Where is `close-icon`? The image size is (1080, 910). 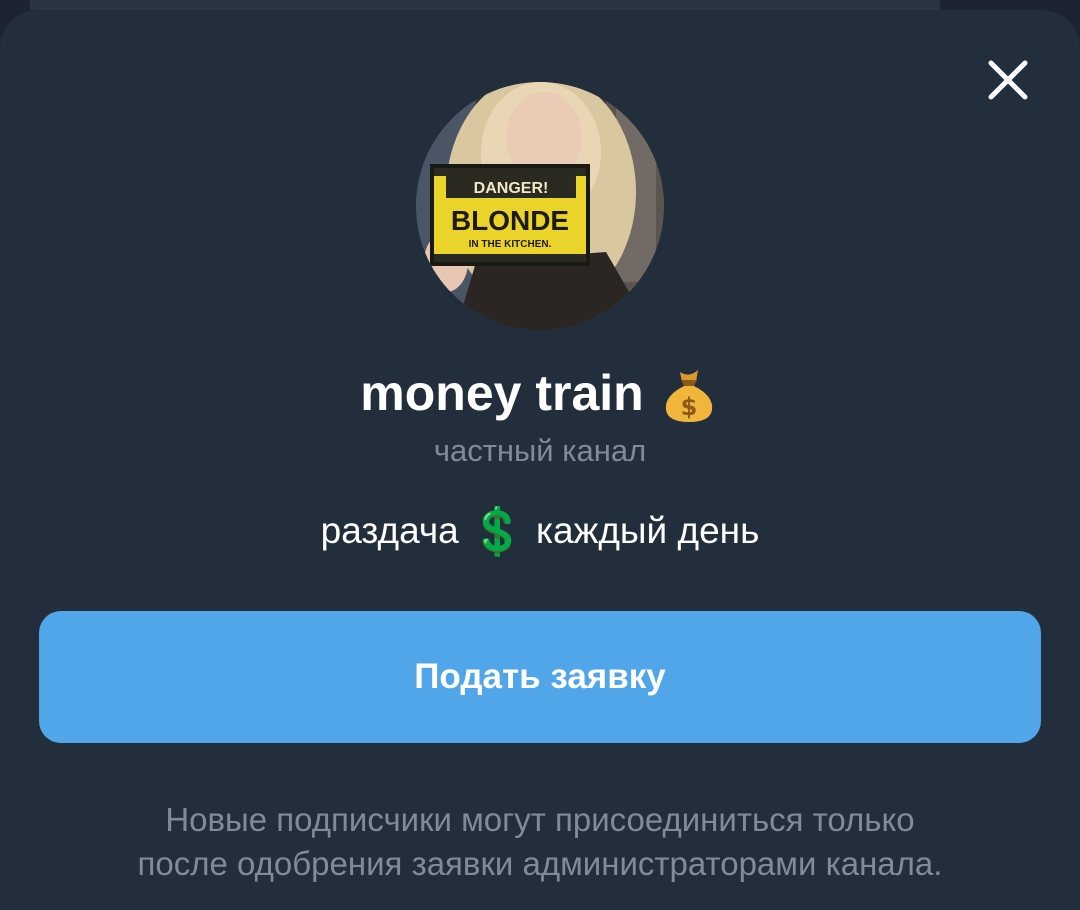 close-icon is located at coordinates (1008, 80).